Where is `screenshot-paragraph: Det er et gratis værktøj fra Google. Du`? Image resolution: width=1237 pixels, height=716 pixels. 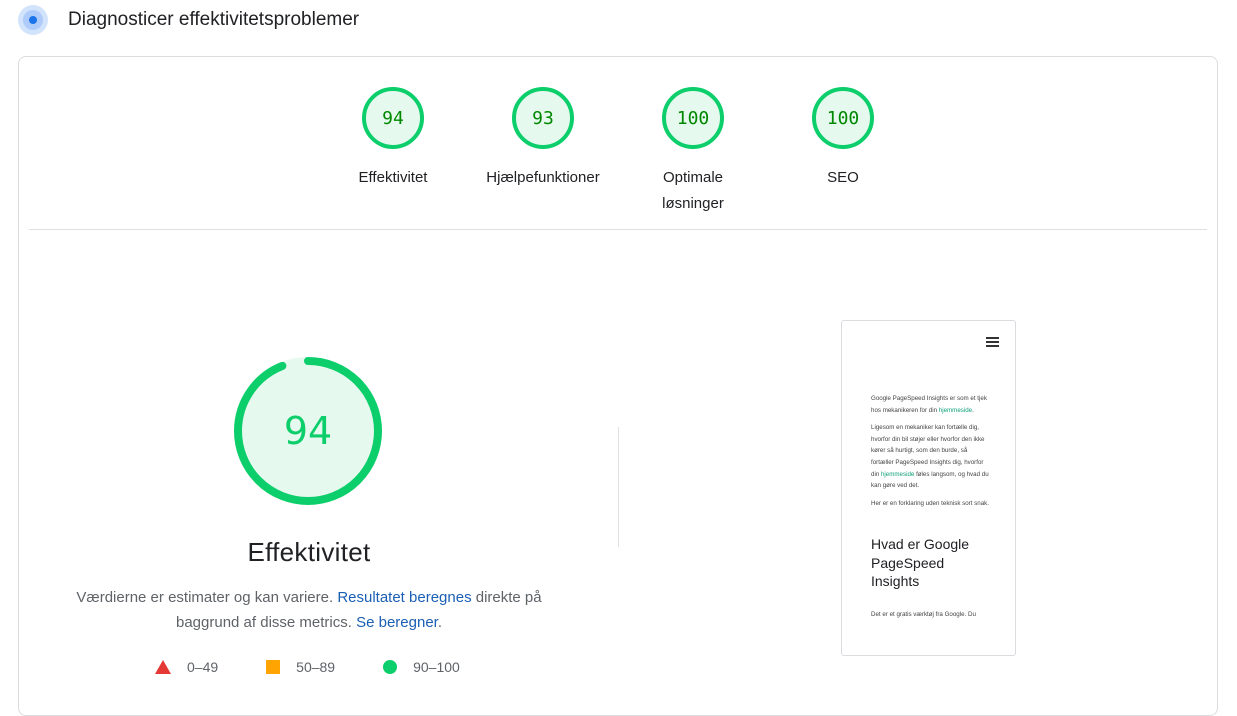
screenshot-paragraph: Det er et gratis værktøj fra Google. Du is located at coordinates (923, 614).